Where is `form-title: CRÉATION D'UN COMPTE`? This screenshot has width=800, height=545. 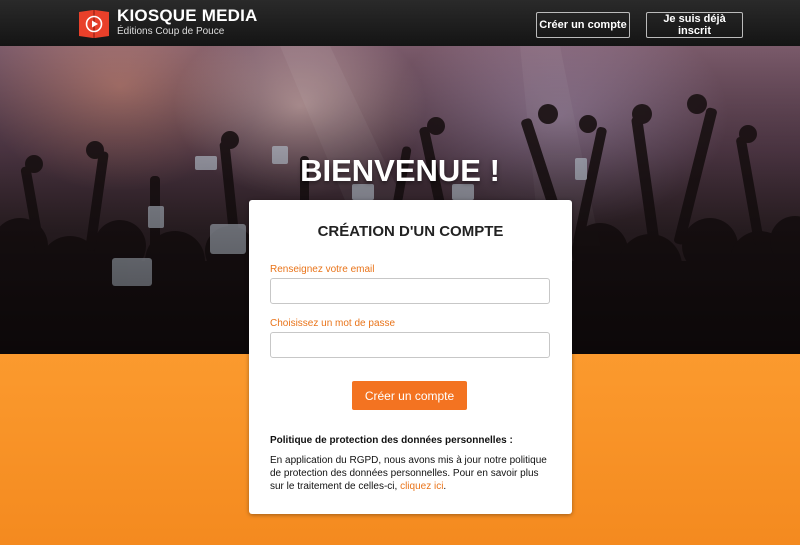 form-title: CRÉATION D'UN COMPTE is located at coordinates (410, 231).